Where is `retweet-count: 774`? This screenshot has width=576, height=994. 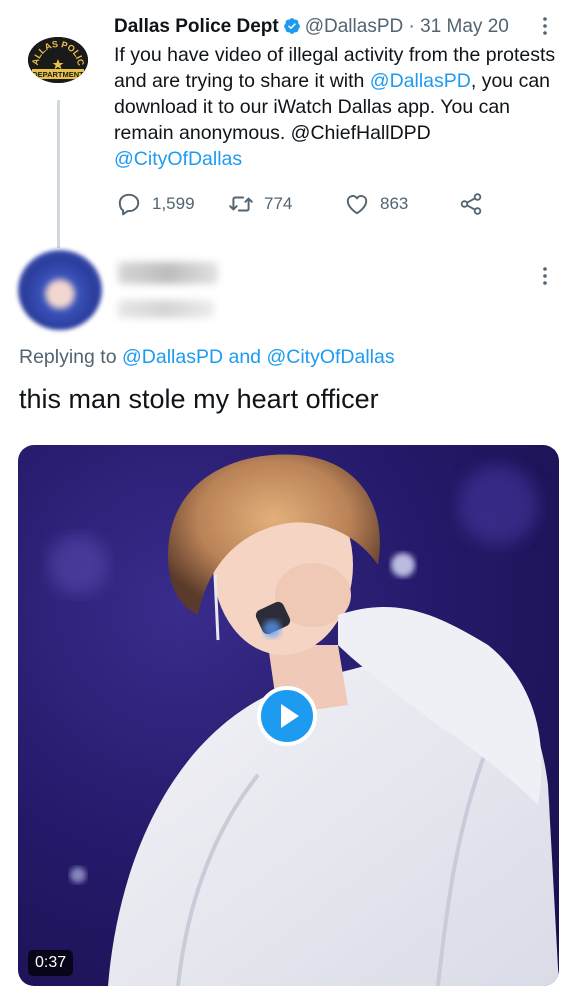
retweet-count: 774 is located at coordinates (278, 203).